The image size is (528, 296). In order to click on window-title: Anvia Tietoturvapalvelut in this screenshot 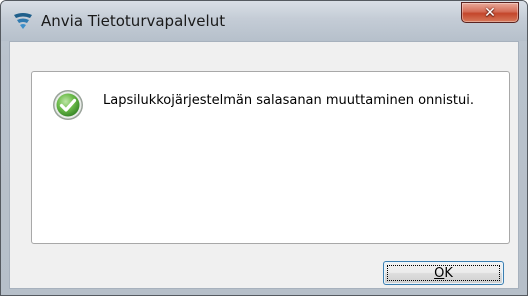, I will do `click(133, 21)`.